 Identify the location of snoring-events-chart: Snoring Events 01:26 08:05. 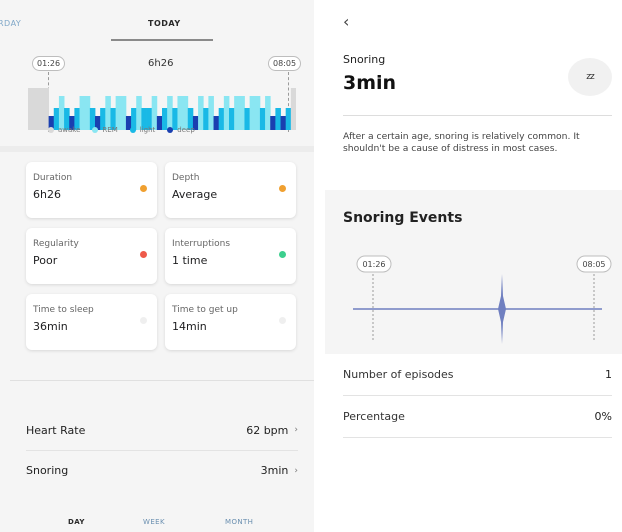
(473, 272).